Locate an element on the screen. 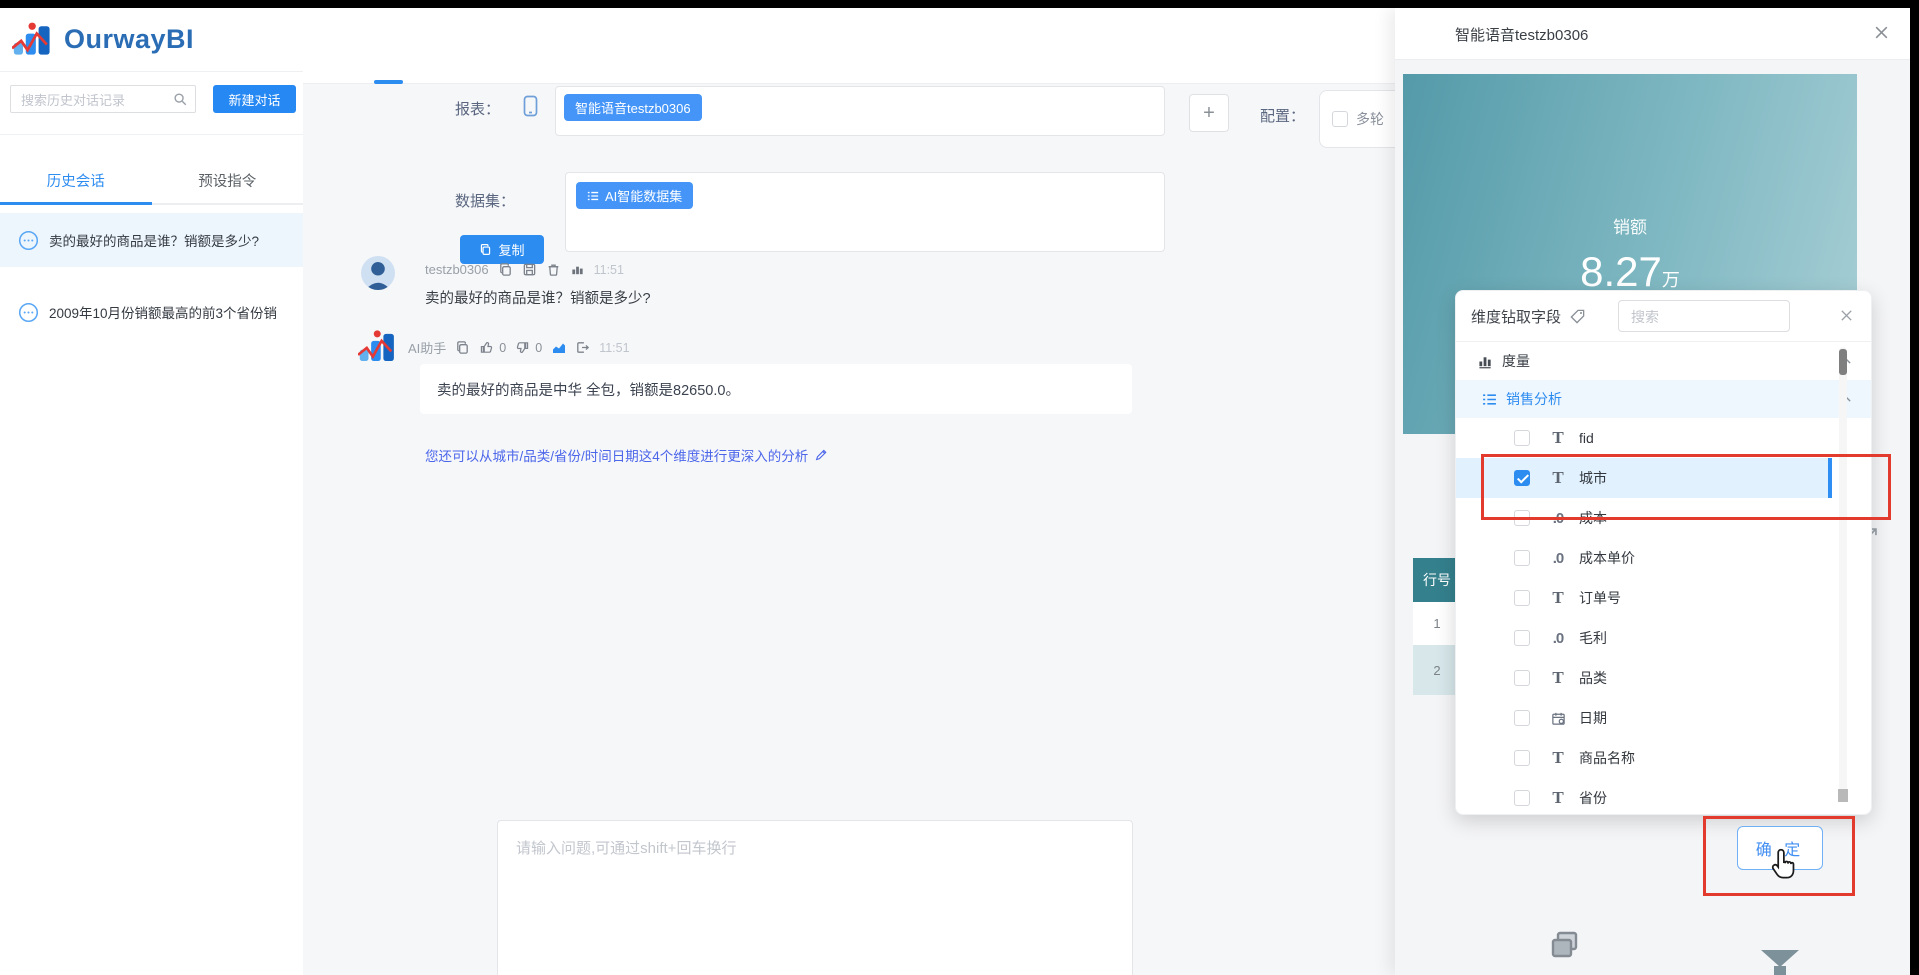 Image resolution: width=1919 pixels, height=975 pixels. user-avatar is located at coordinates (378, 273).